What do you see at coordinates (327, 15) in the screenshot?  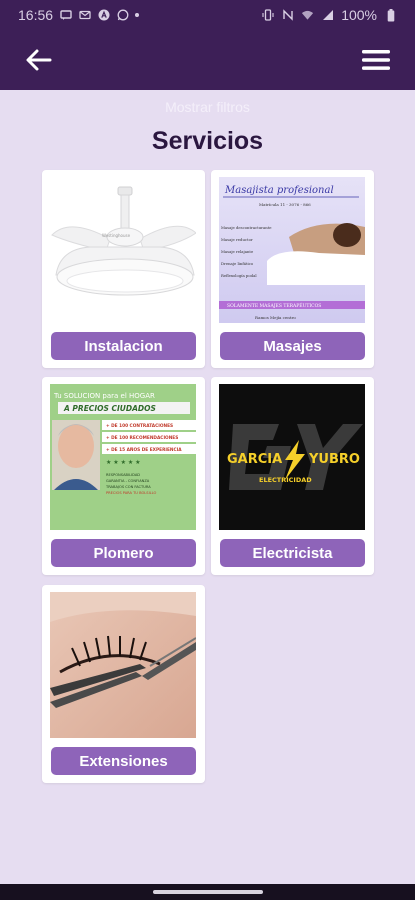 I see `signal-icon` at bounding box center [327, 15].